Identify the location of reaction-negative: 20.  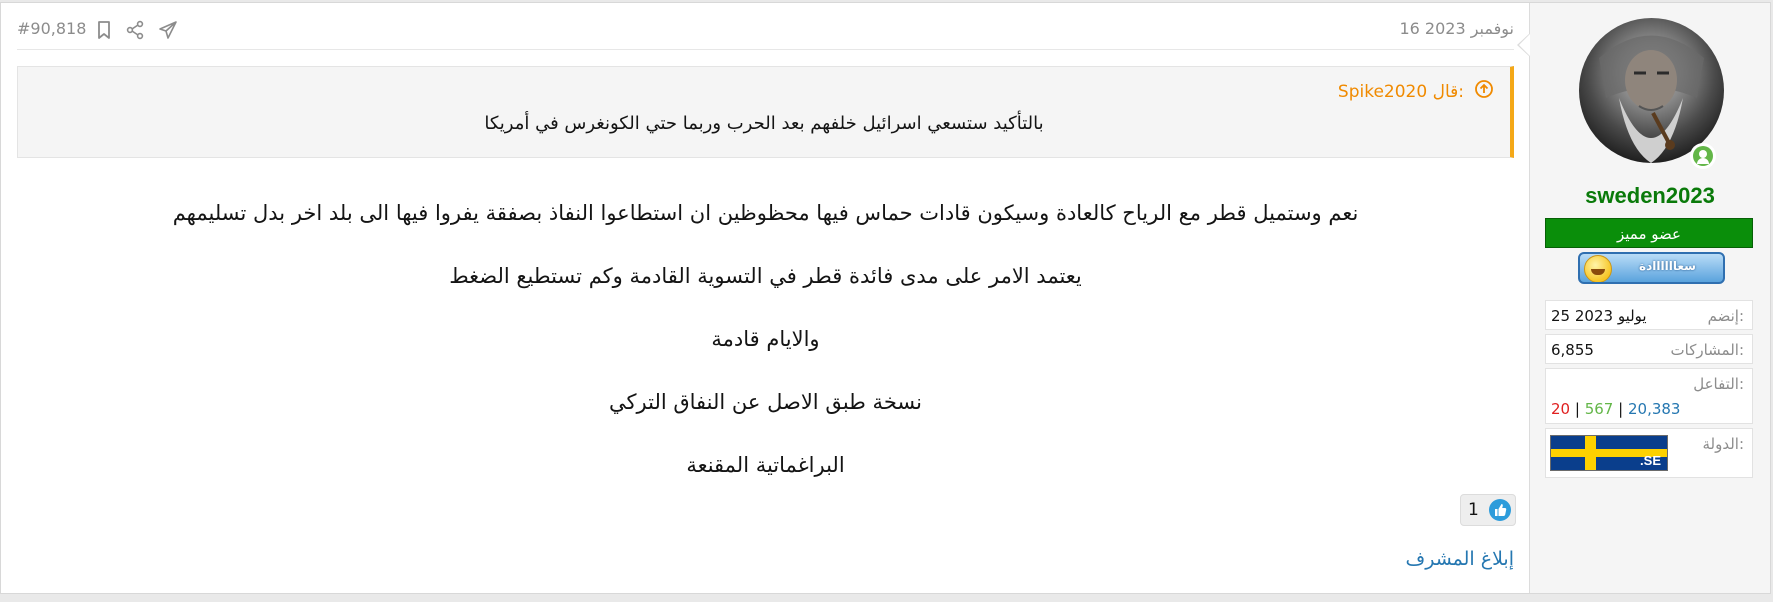
(1561, 409).